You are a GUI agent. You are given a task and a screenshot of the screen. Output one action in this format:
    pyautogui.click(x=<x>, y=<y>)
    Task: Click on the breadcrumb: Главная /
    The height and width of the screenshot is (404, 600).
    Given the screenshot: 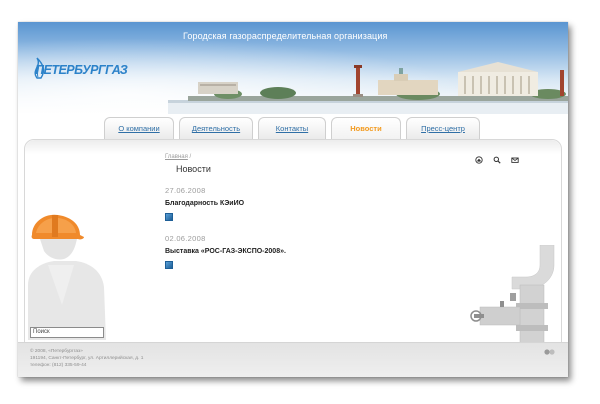 What is the action you would take?
    pyautogui.click(x=178, y=157)
    